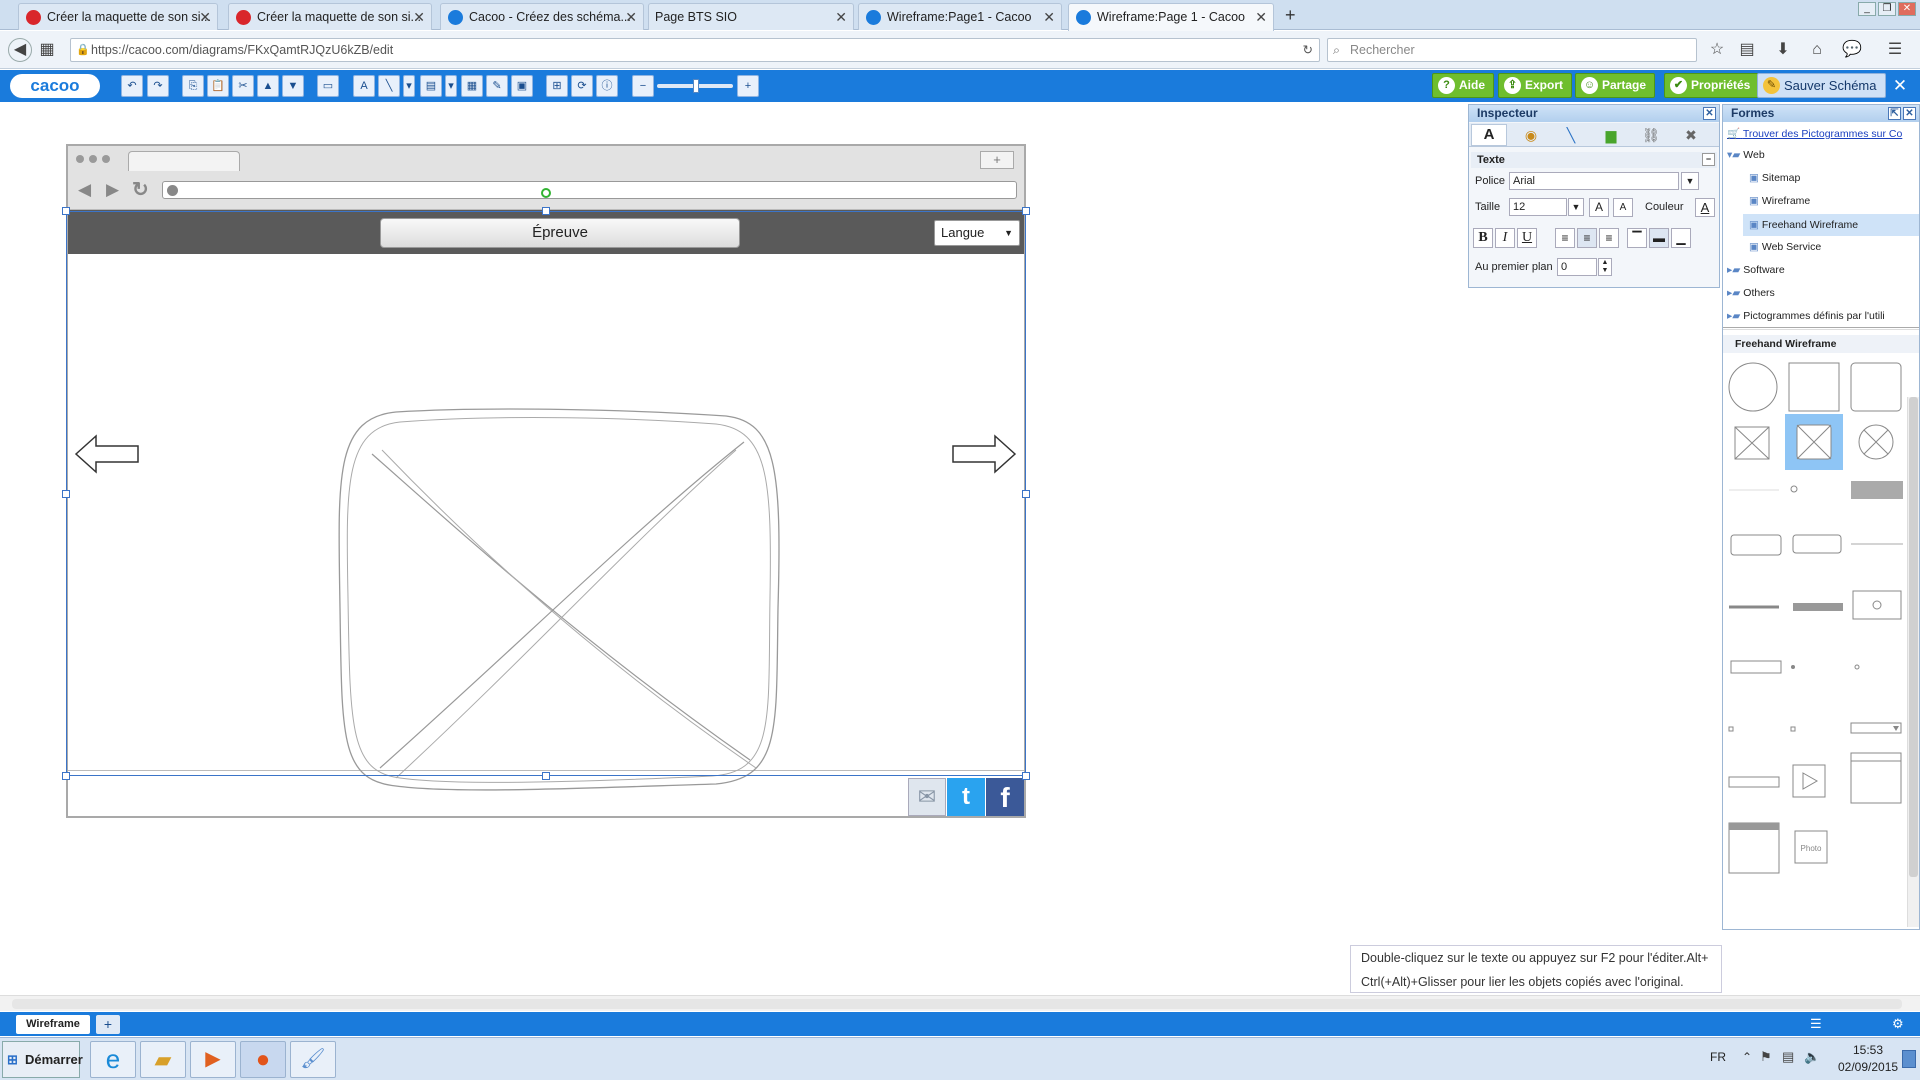 The height and width of the screenshot is (1080, 1920). Describe the element at coordinates (984, 454) in the screenshot. I see `right-arrow-icon` at that location.